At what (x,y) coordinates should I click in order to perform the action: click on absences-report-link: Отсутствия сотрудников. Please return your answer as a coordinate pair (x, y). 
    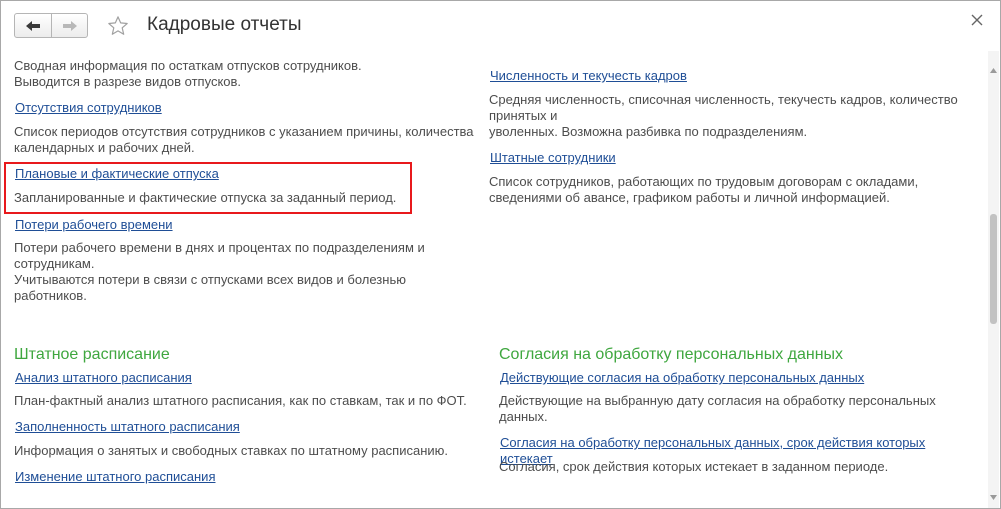
    Looking at the image, I should click on (88, 108).